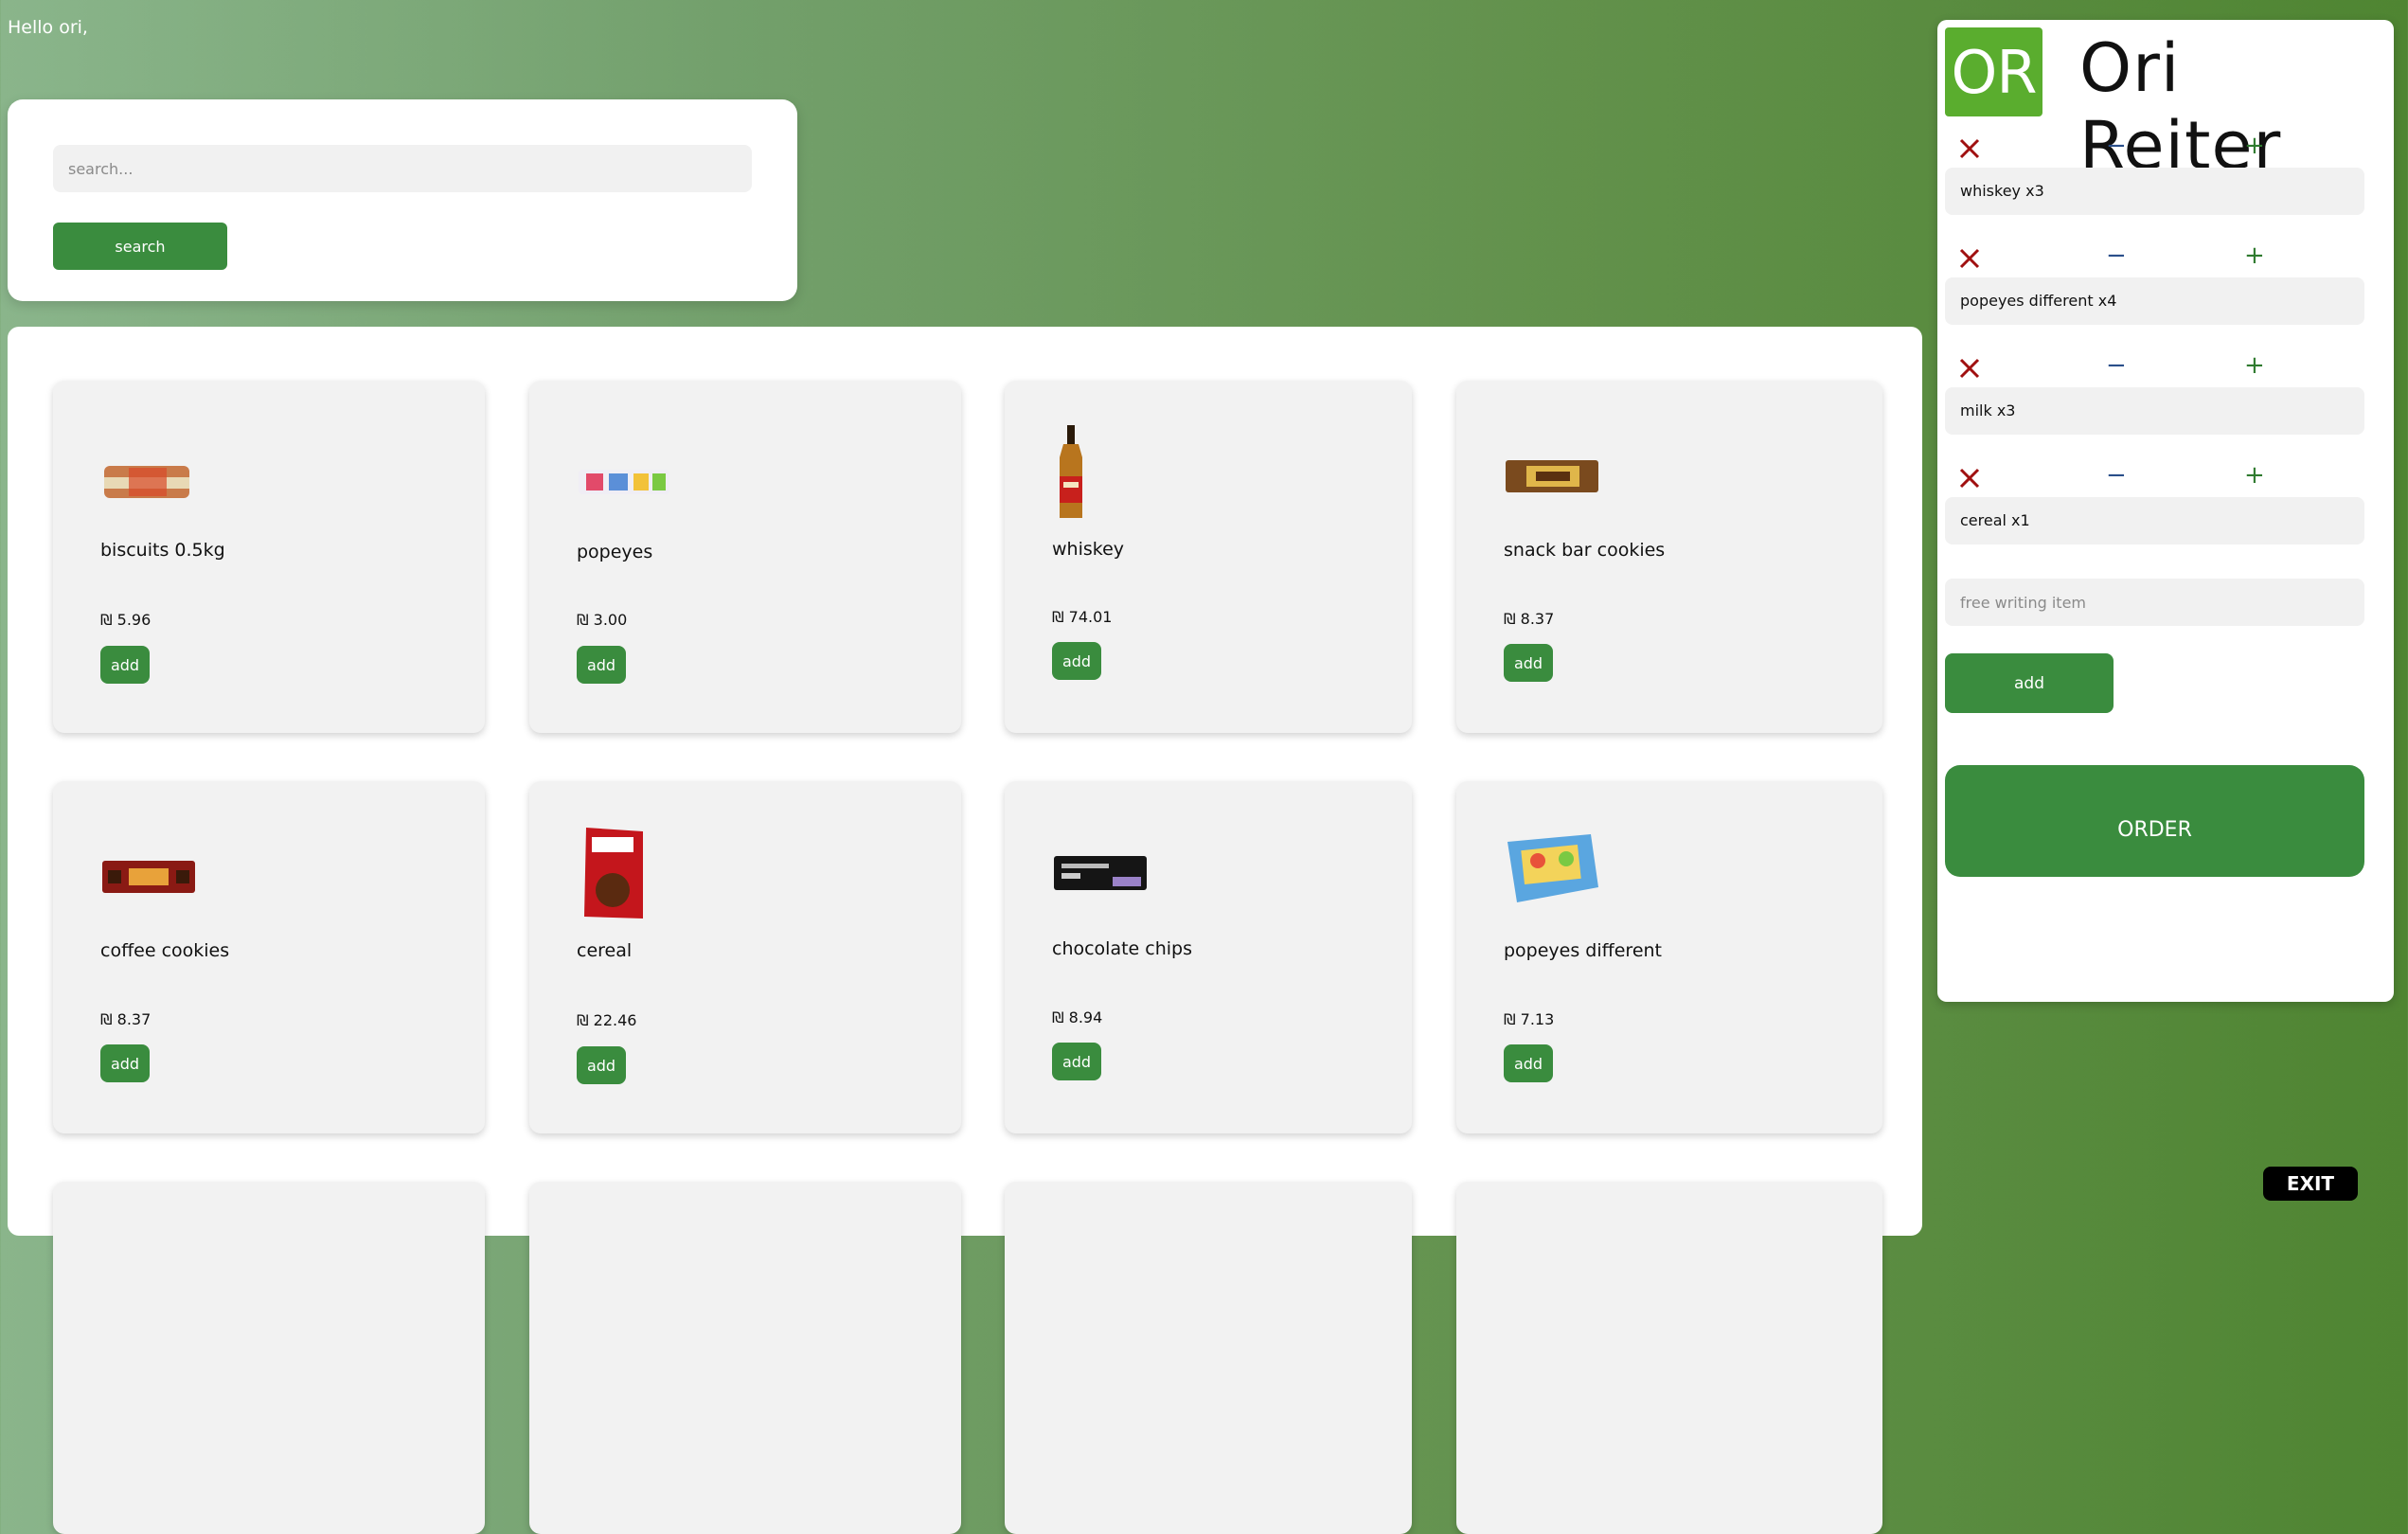 This screenshot has width=2408, height=1534. Describe the element at coordinates (607, 1020) in the screenshot. I see `product-price: ₪ 22.46` at that location.